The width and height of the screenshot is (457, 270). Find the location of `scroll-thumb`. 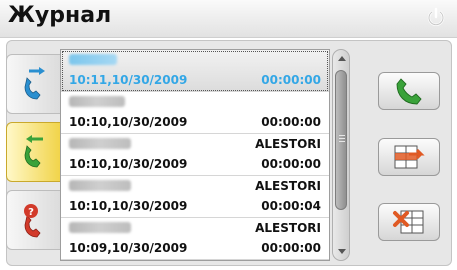

scroll-thumb is located at coordinates (341, 140).